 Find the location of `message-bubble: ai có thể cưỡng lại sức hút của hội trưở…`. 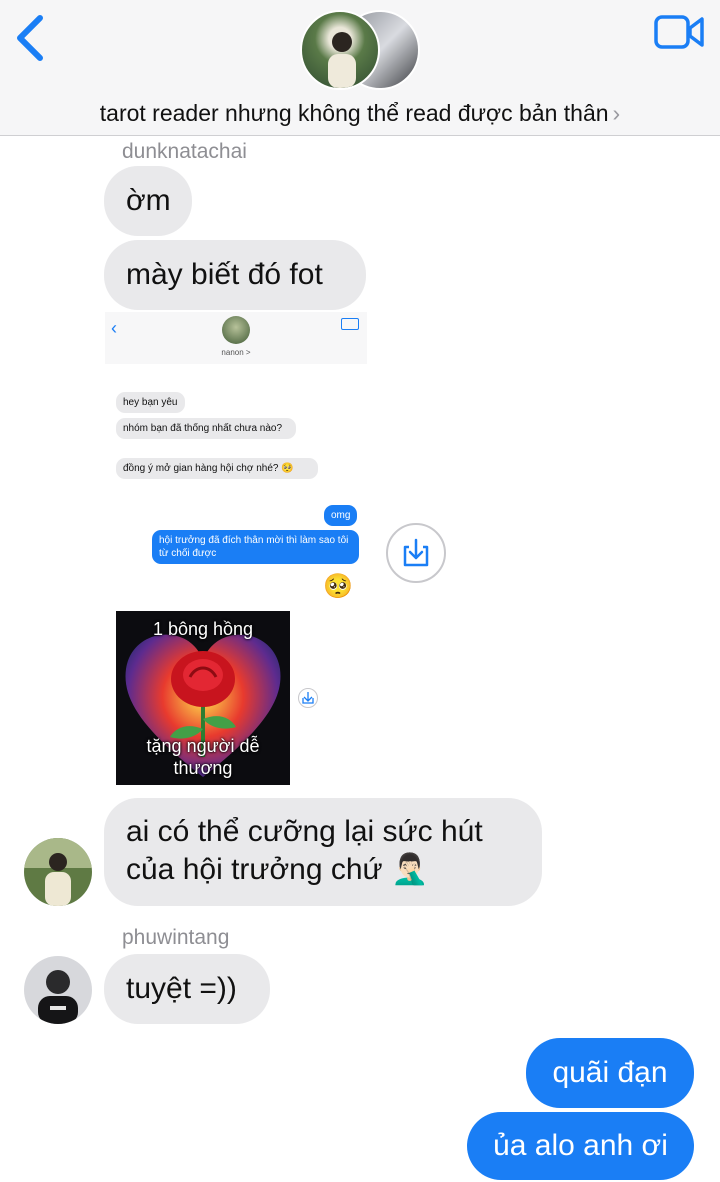

message-bubble: ai có thể cưỡng lại sức hút của hội trưở… is located at coordinates (323, 852).